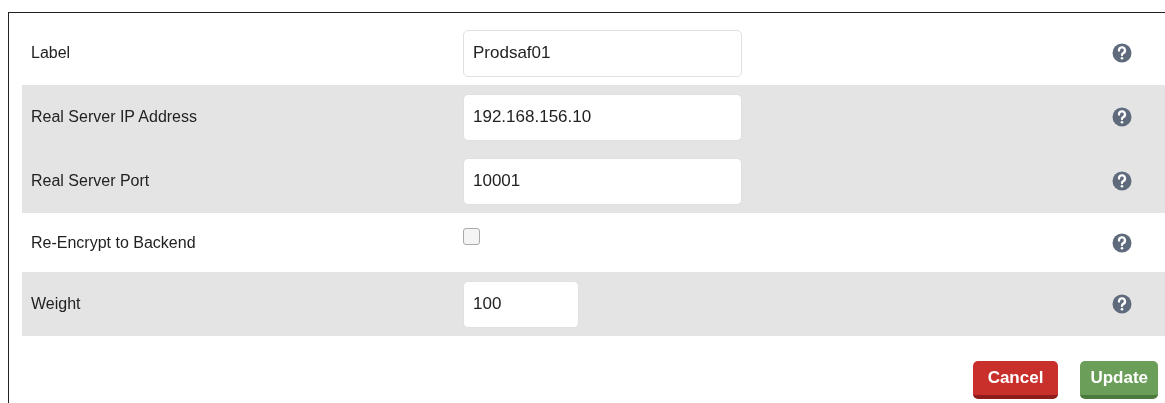 The height and width of the screenshot is (403, 1165). What do you see at coordinates (56, 304) in the screenshot?
I see `field-label: Weight` at bounding box center [56, 304].